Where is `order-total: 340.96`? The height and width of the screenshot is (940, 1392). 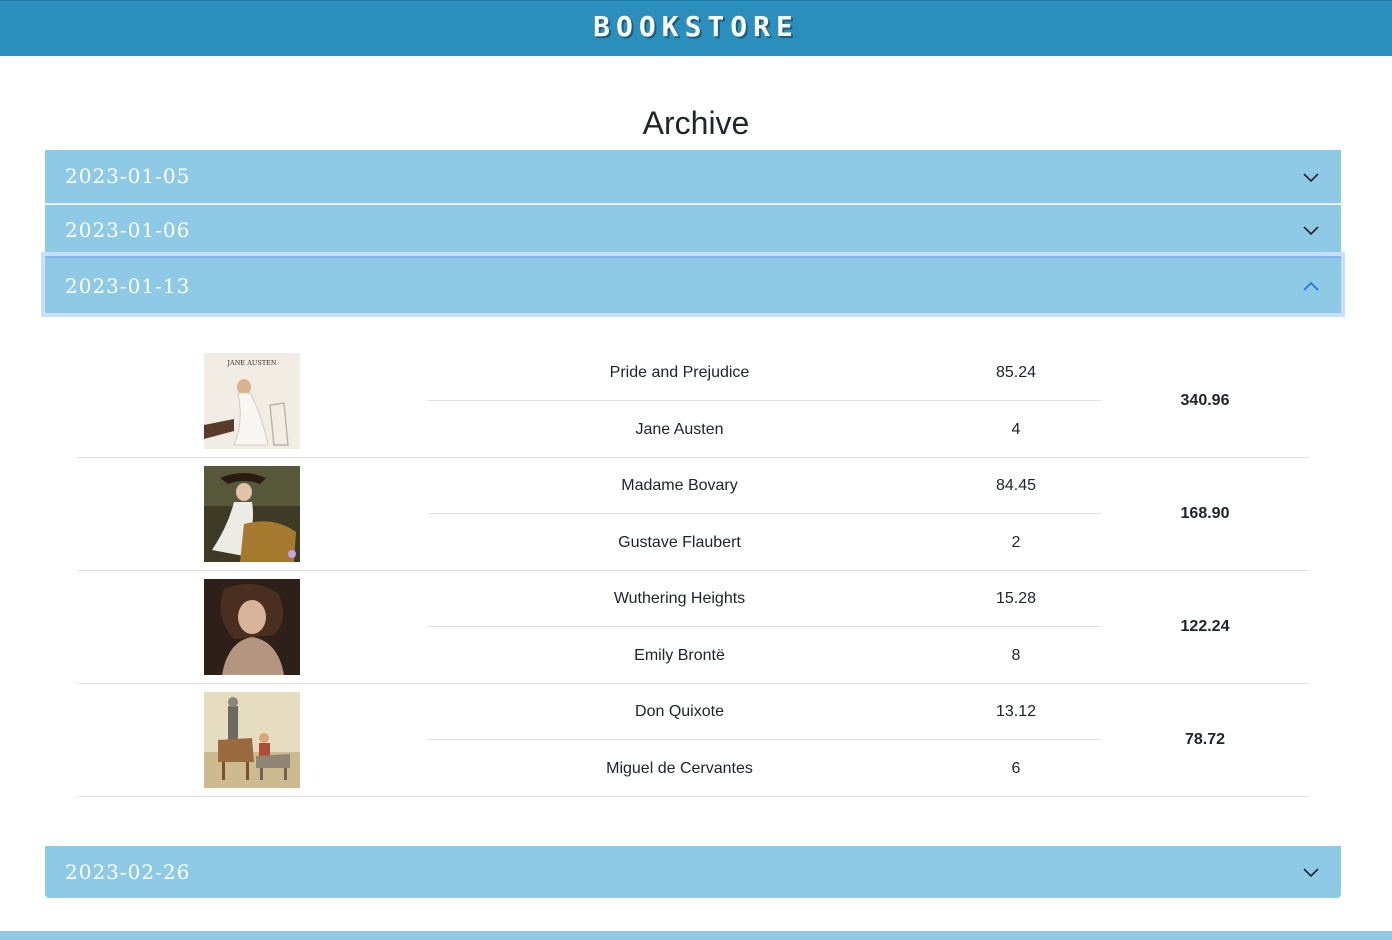 order-total: 340.96 is located at coordinates (1205, 400).